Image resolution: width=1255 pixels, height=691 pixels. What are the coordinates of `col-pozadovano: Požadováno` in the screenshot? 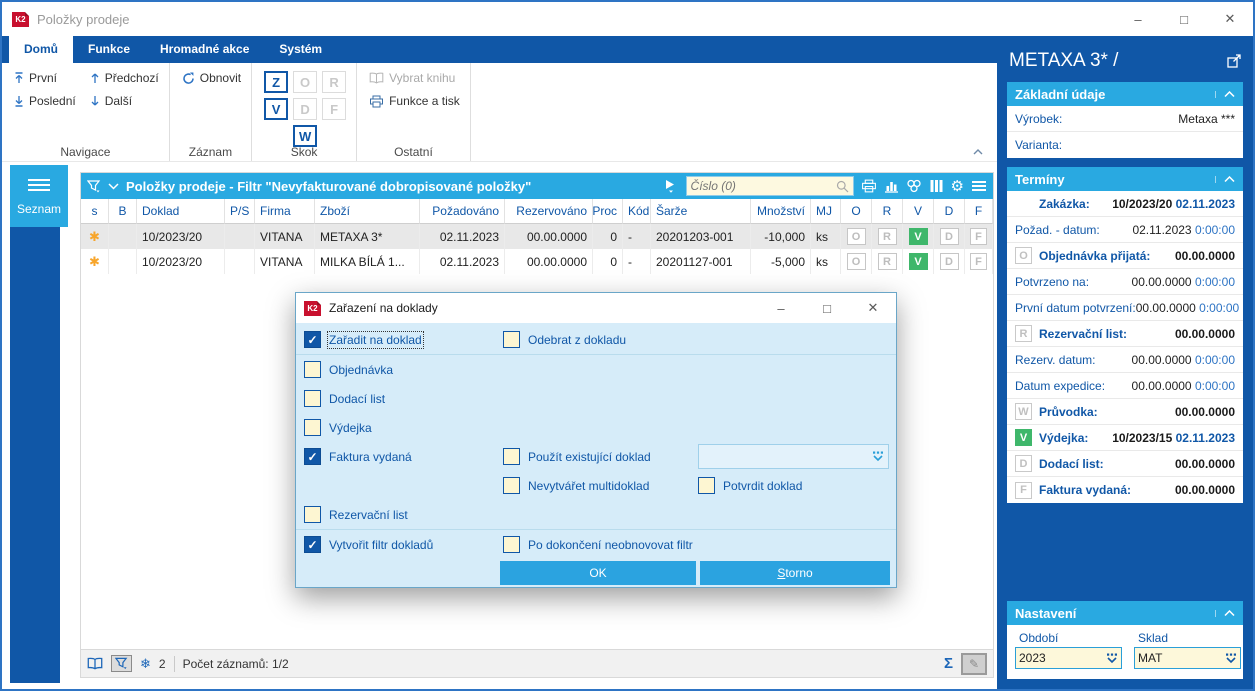 It's located at (462, 211).